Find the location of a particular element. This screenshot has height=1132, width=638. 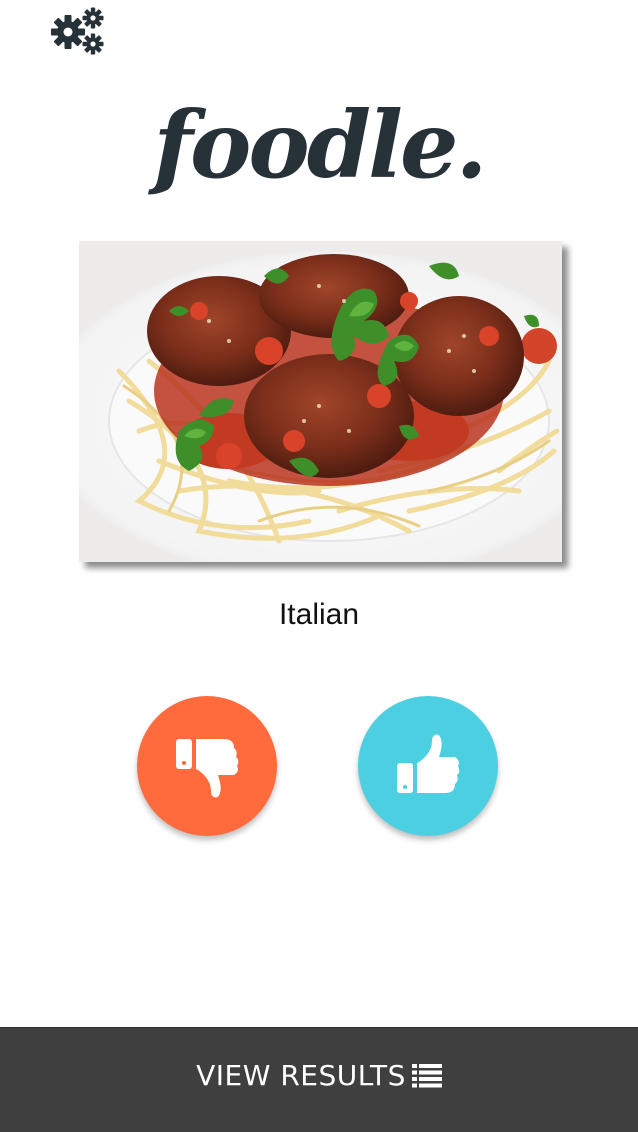

dislike-button is located at coordinates (207, 766).